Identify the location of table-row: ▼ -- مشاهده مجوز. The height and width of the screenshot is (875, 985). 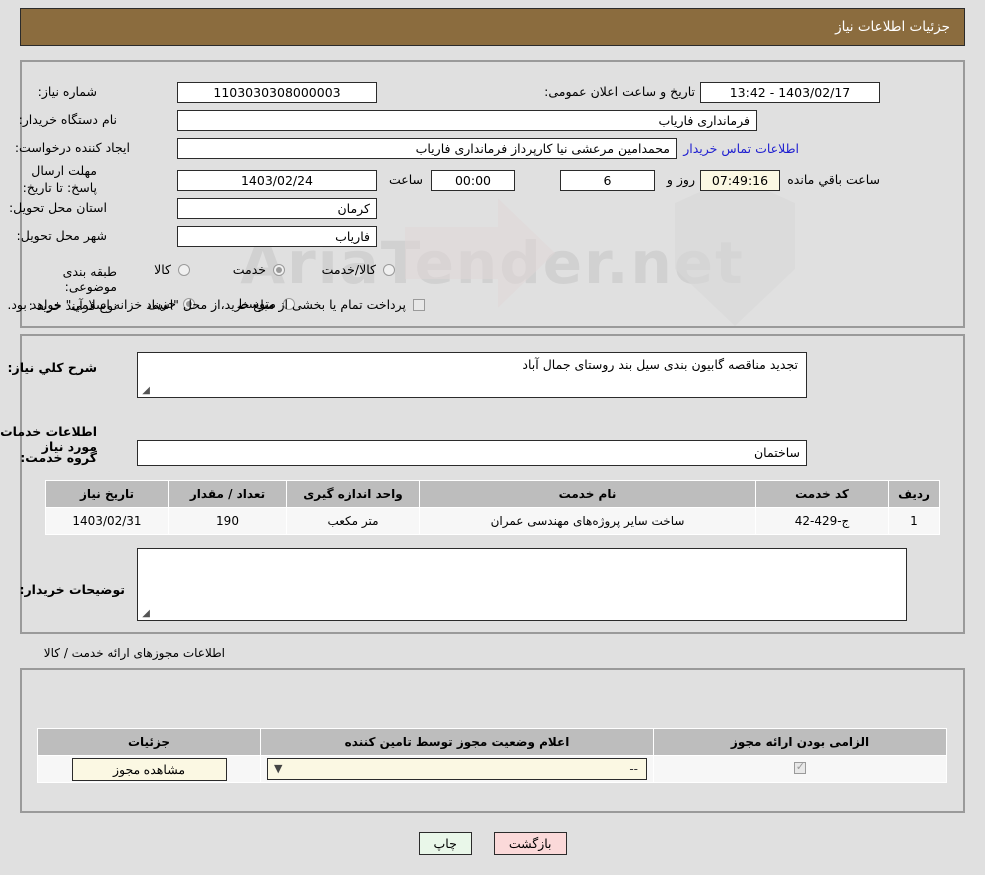
(492, 769).